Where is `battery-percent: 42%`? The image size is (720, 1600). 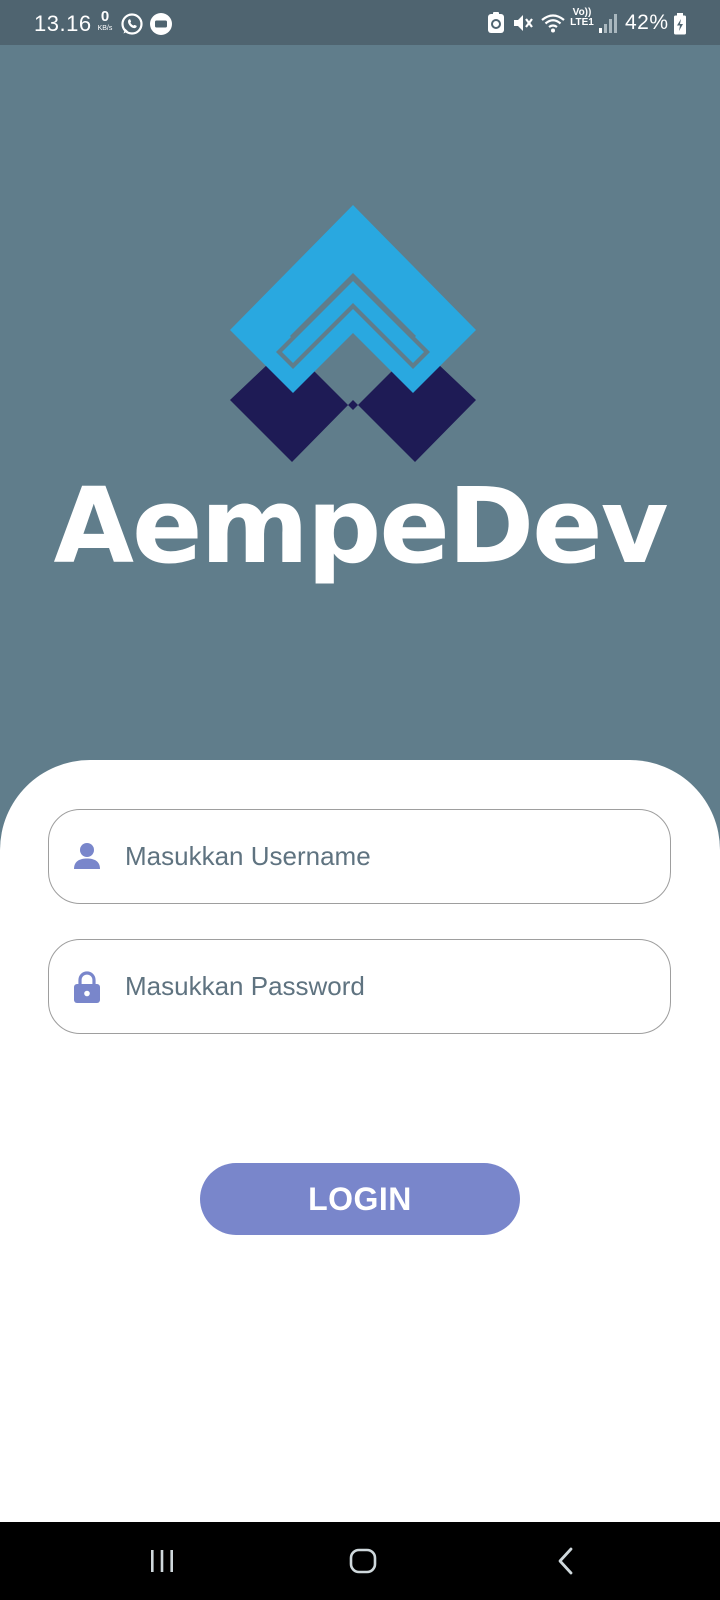 battery-percent: 42% is located at coordinates (647, 22).